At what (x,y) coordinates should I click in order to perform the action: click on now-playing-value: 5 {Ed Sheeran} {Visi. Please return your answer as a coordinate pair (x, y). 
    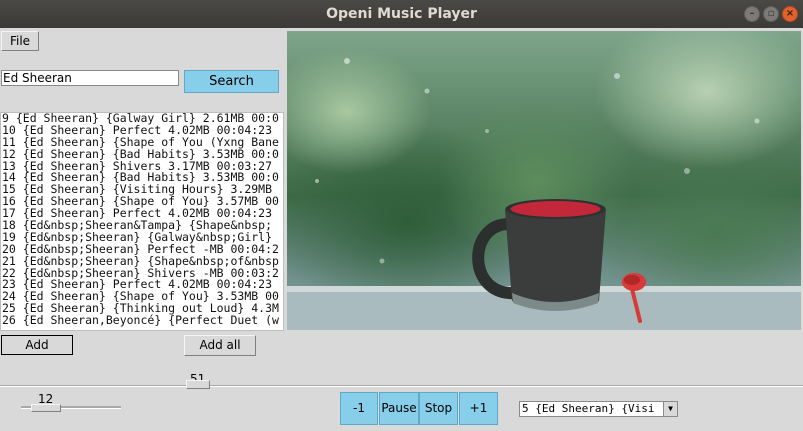
    Looking at the image, I should click on (588, 408).